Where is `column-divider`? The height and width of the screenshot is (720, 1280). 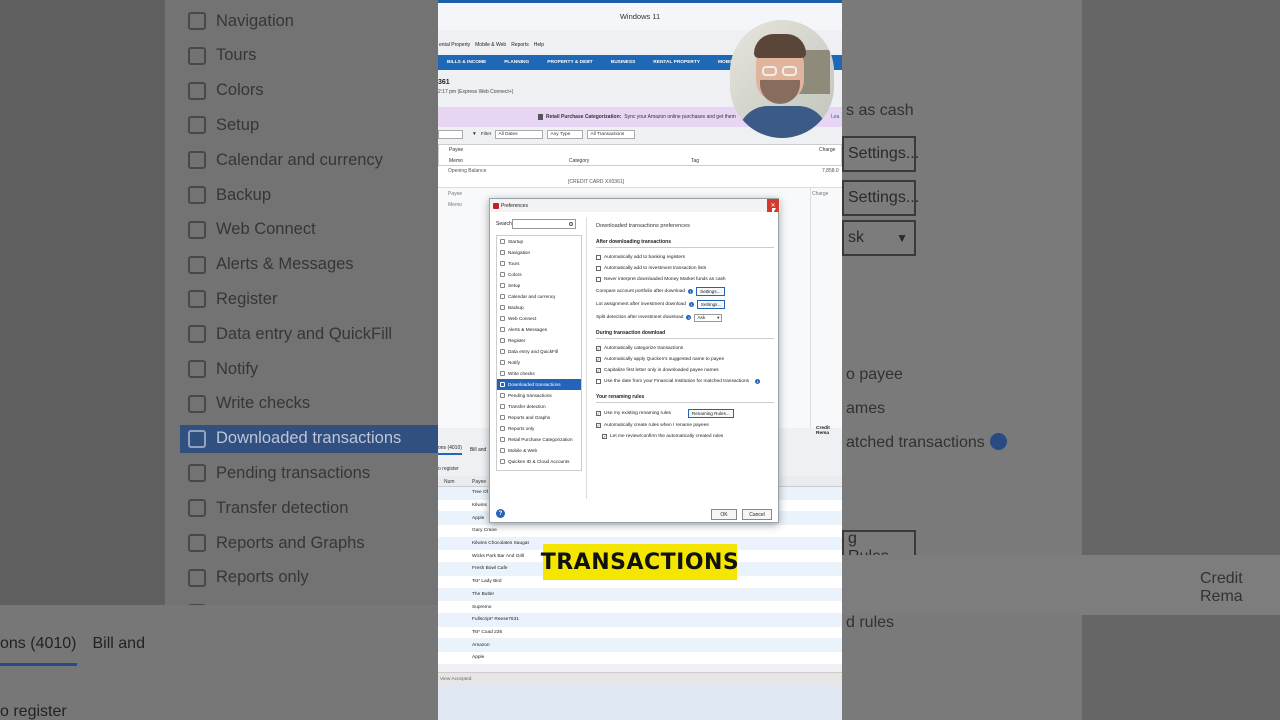
column-divider is located at coordinates (810, 308).